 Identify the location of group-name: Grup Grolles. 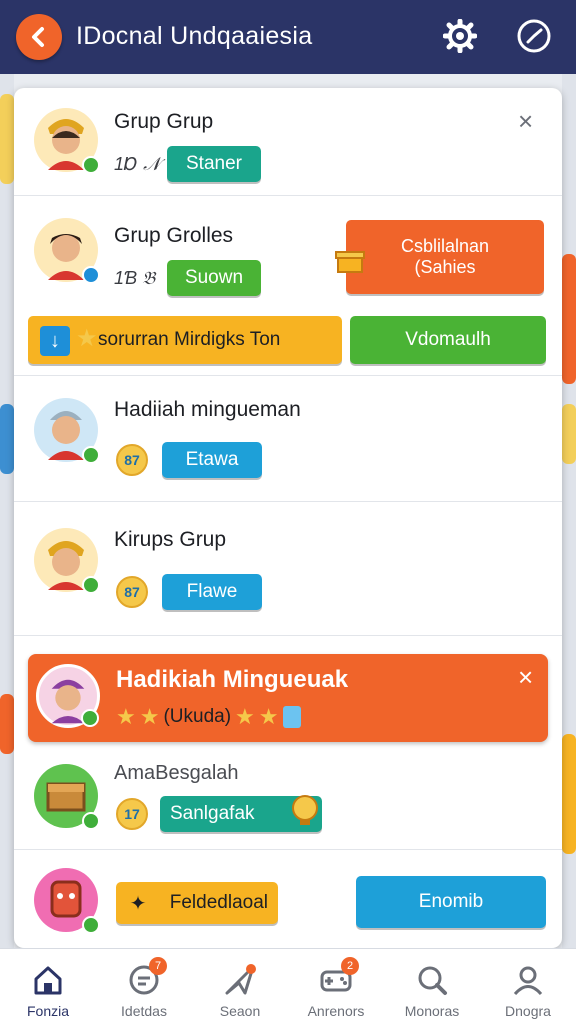
(174, 235).